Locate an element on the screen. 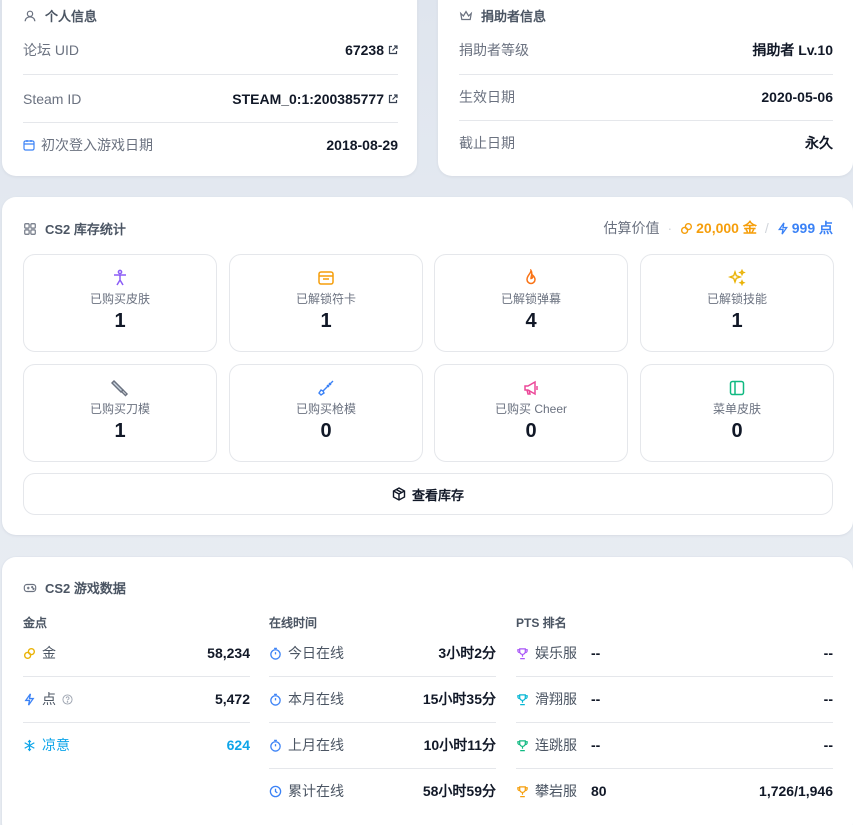  rifle-icon is located at coordinates (326, 388).